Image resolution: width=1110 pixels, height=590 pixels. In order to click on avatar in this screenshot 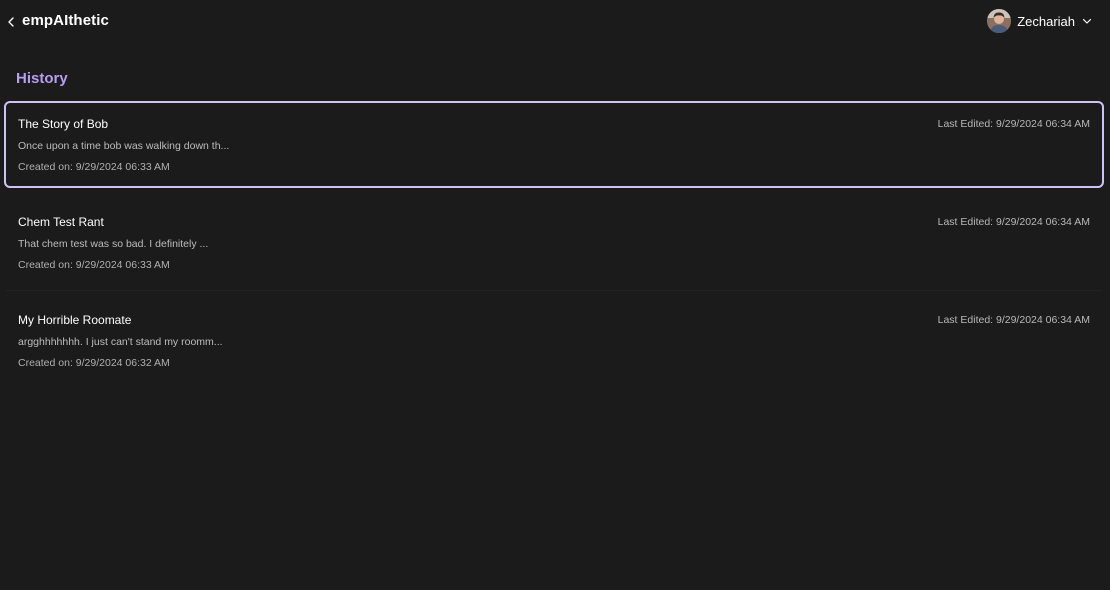, I will do `click(999, 21)`.